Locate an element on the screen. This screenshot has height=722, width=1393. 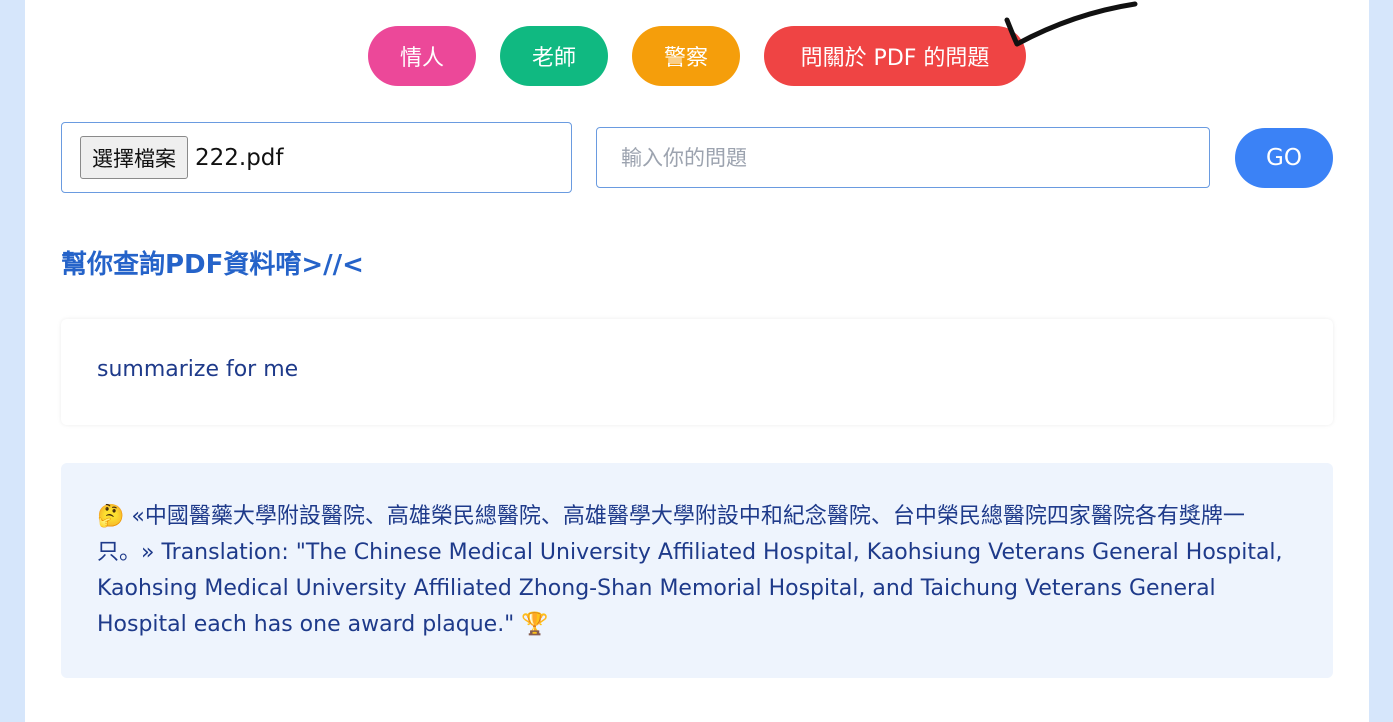
query-text: summarize for me is located at coordinates (198, 369).